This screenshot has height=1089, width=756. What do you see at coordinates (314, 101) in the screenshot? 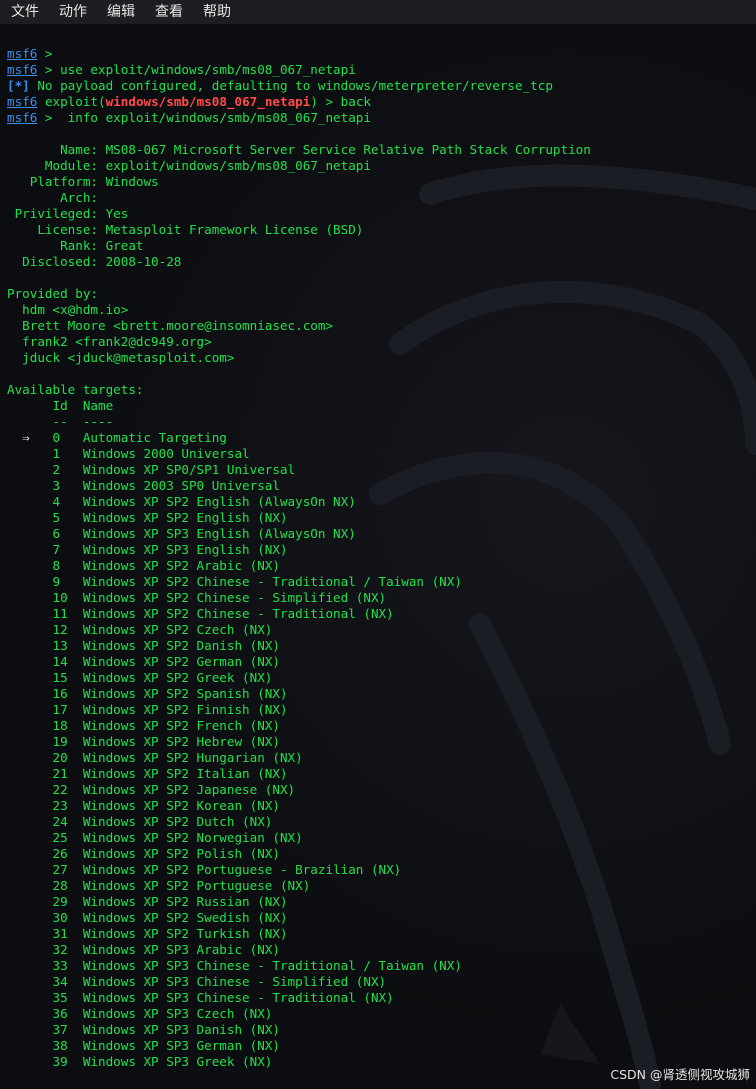
I see `exploit-close: )` at bounding box center [314, 101].